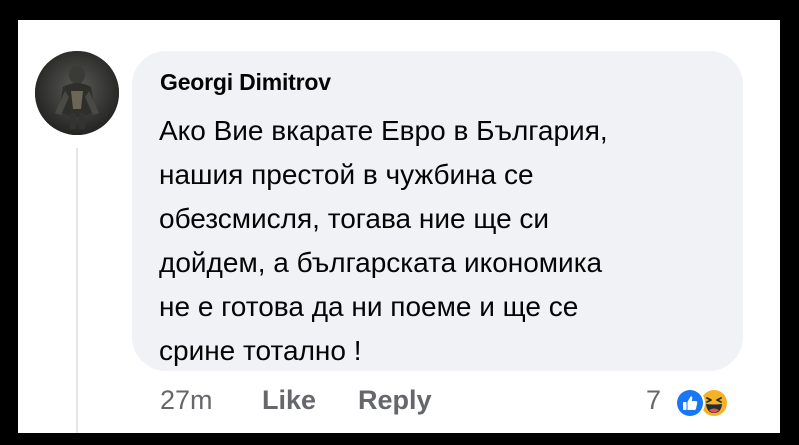  Describe the element at coordinates (381, 262) in the screenshot. I see `comment-text-line: дойдем, а българската икономика` at that location.